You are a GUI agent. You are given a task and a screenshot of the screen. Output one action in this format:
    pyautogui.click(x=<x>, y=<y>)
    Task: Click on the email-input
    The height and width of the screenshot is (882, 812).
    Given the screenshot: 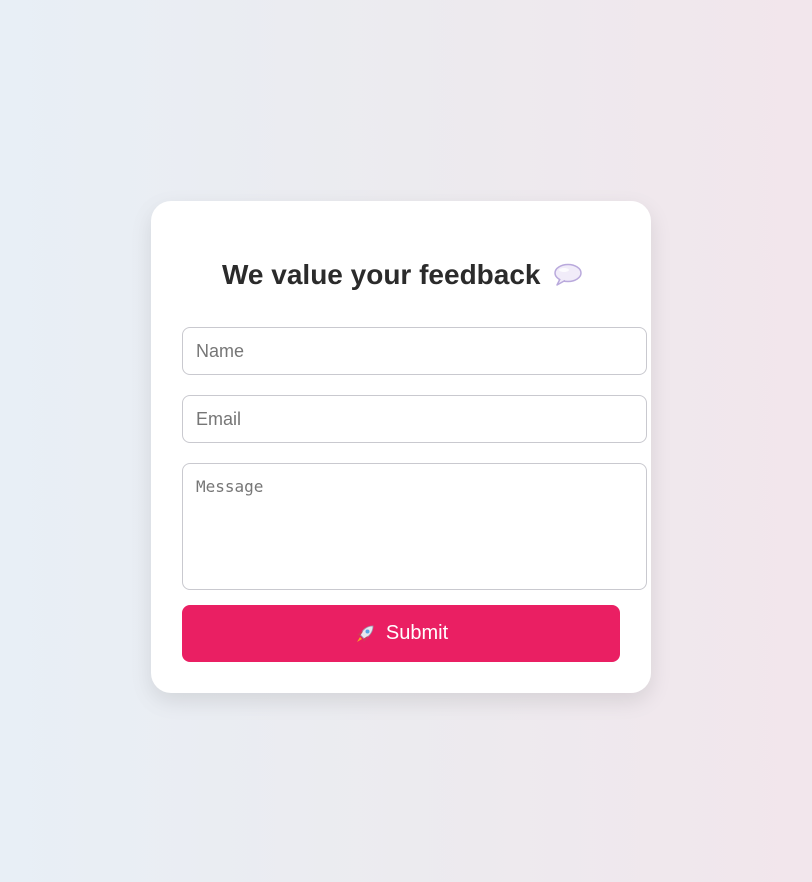 What is the action you would take?
    pyautogui.click(x=414, y=419)
    